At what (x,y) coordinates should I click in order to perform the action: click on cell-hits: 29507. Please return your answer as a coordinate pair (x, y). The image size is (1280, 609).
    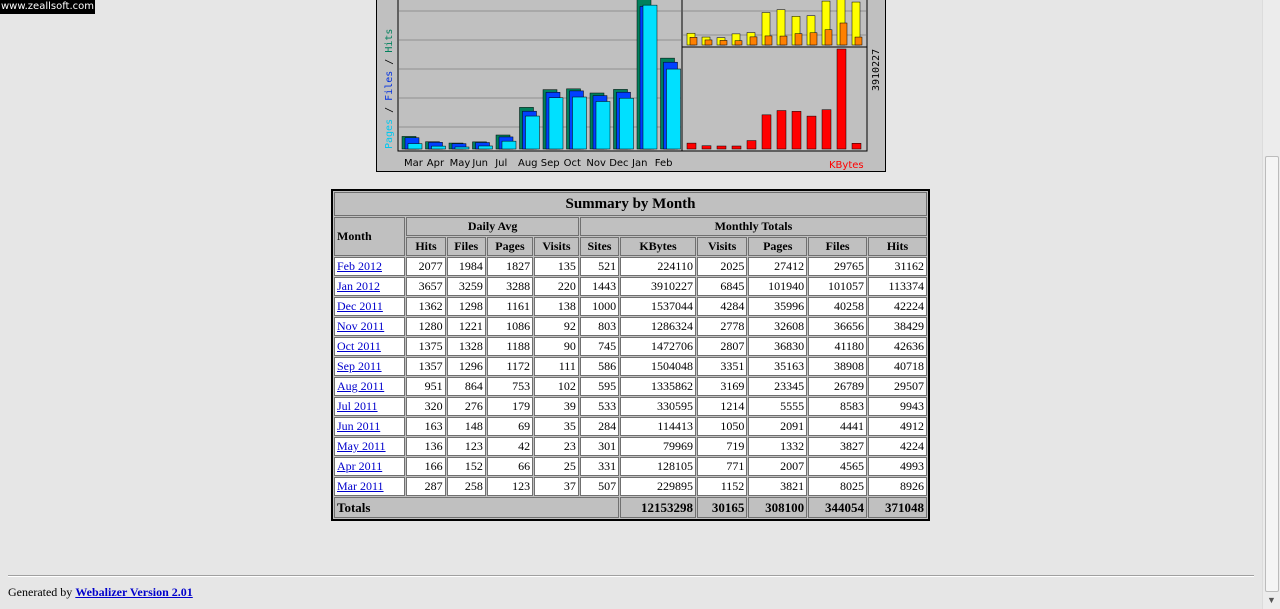
    Looking at the image, I should click on (897, 386).